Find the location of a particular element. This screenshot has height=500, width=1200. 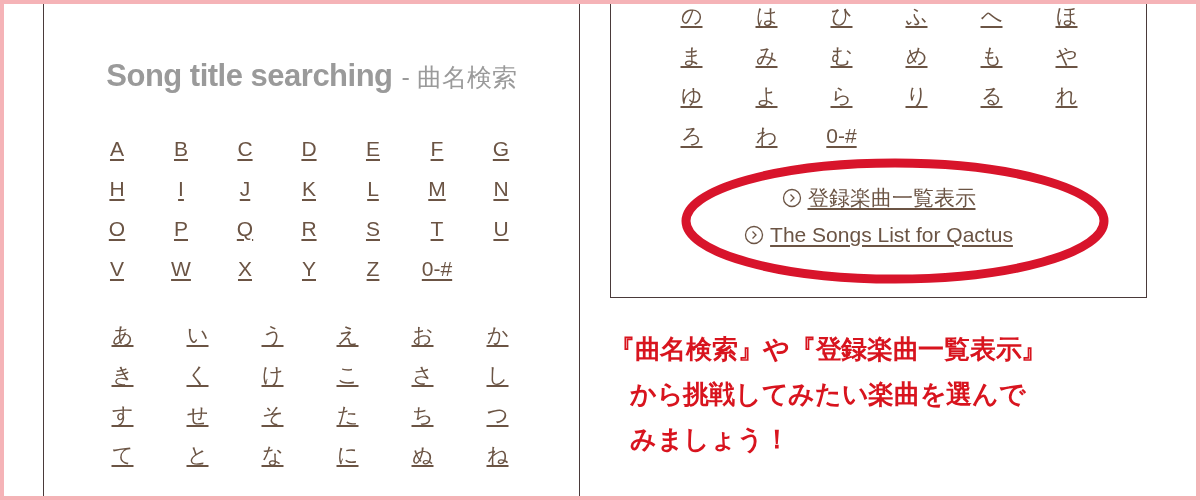

index-link: け is located at coordinates (272, 374).